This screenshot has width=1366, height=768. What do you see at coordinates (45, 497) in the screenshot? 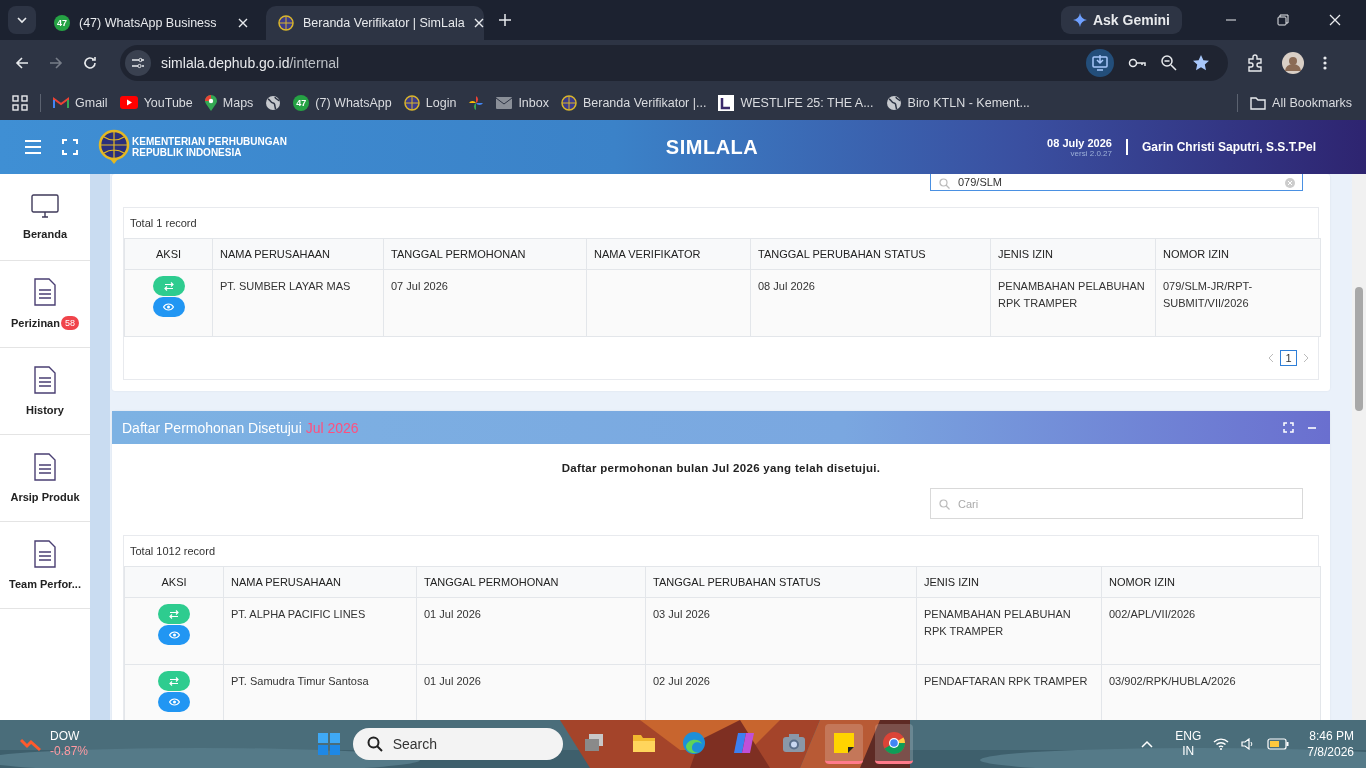
I see `sidebar-label: Arsip Produk` at bounding box center [45, 497].